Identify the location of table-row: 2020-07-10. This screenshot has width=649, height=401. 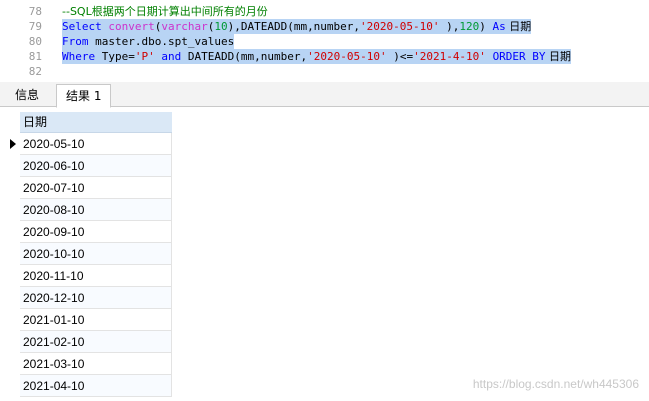
(96, 188).